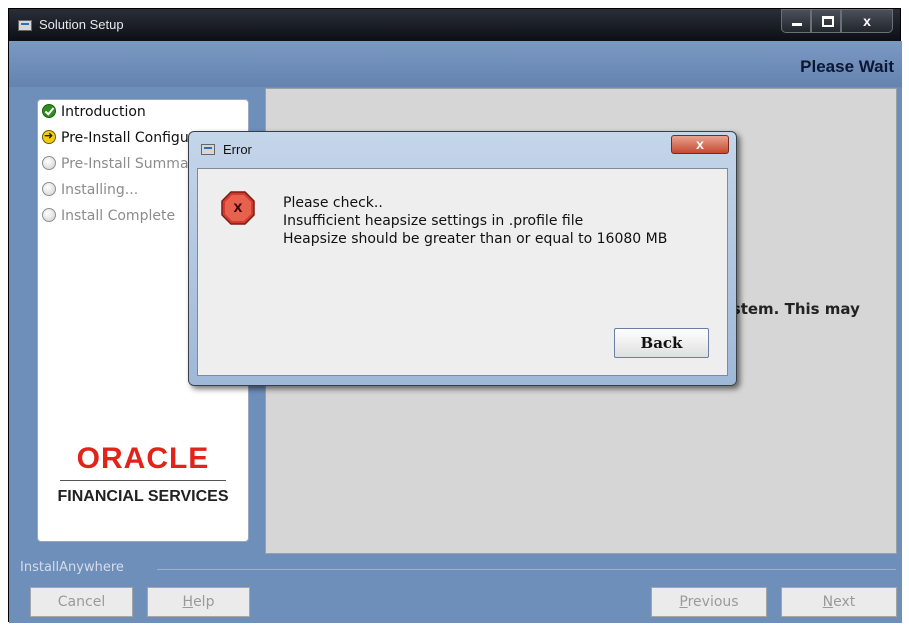  Describe the element at coordinates (791, 309) in the screenshot. I see `content-message: ystem. This may` at that location.